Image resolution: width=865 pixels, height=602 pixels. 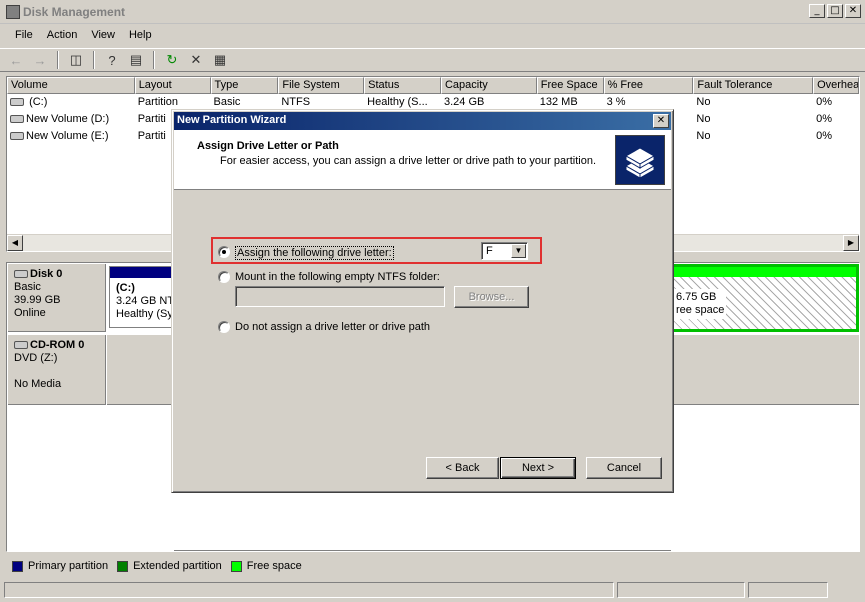 What do you see at coordinates (765, 298) in the screenshot?
I see `free-space-partition: 6.75 GB ree space` at bounding box center [765, 298].